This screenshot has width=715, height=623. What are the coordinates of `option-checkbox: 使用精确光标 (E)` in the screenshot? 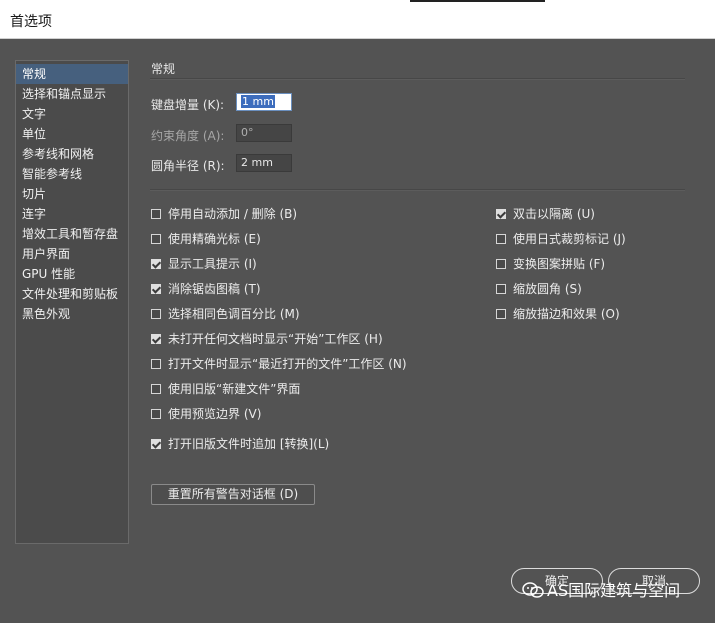 It's located at (206, 239).